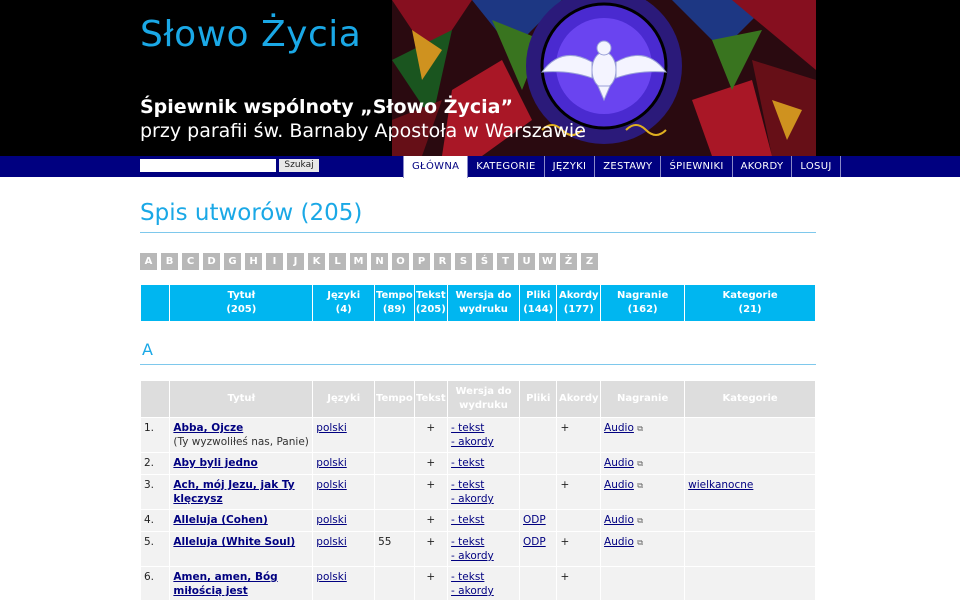 Image resolution: width=960 pixels, height=600 pixels. Describe the element at coordinates (394, 303) in the screenshot. I see `summary-tempo: Tempo (89)` at that location.